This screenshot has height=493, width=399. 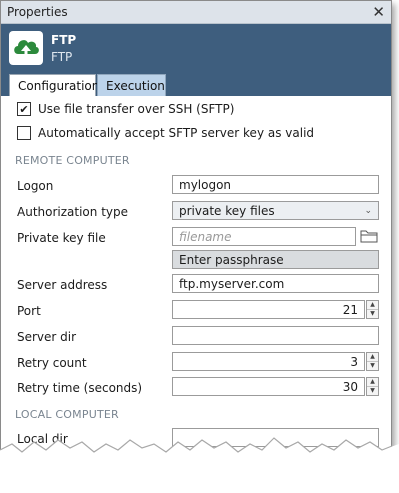 What do you see at coordinates (62, 56) in the screenshot?
I see `item-subtitle: FTP` at bounding box center [62, 56].